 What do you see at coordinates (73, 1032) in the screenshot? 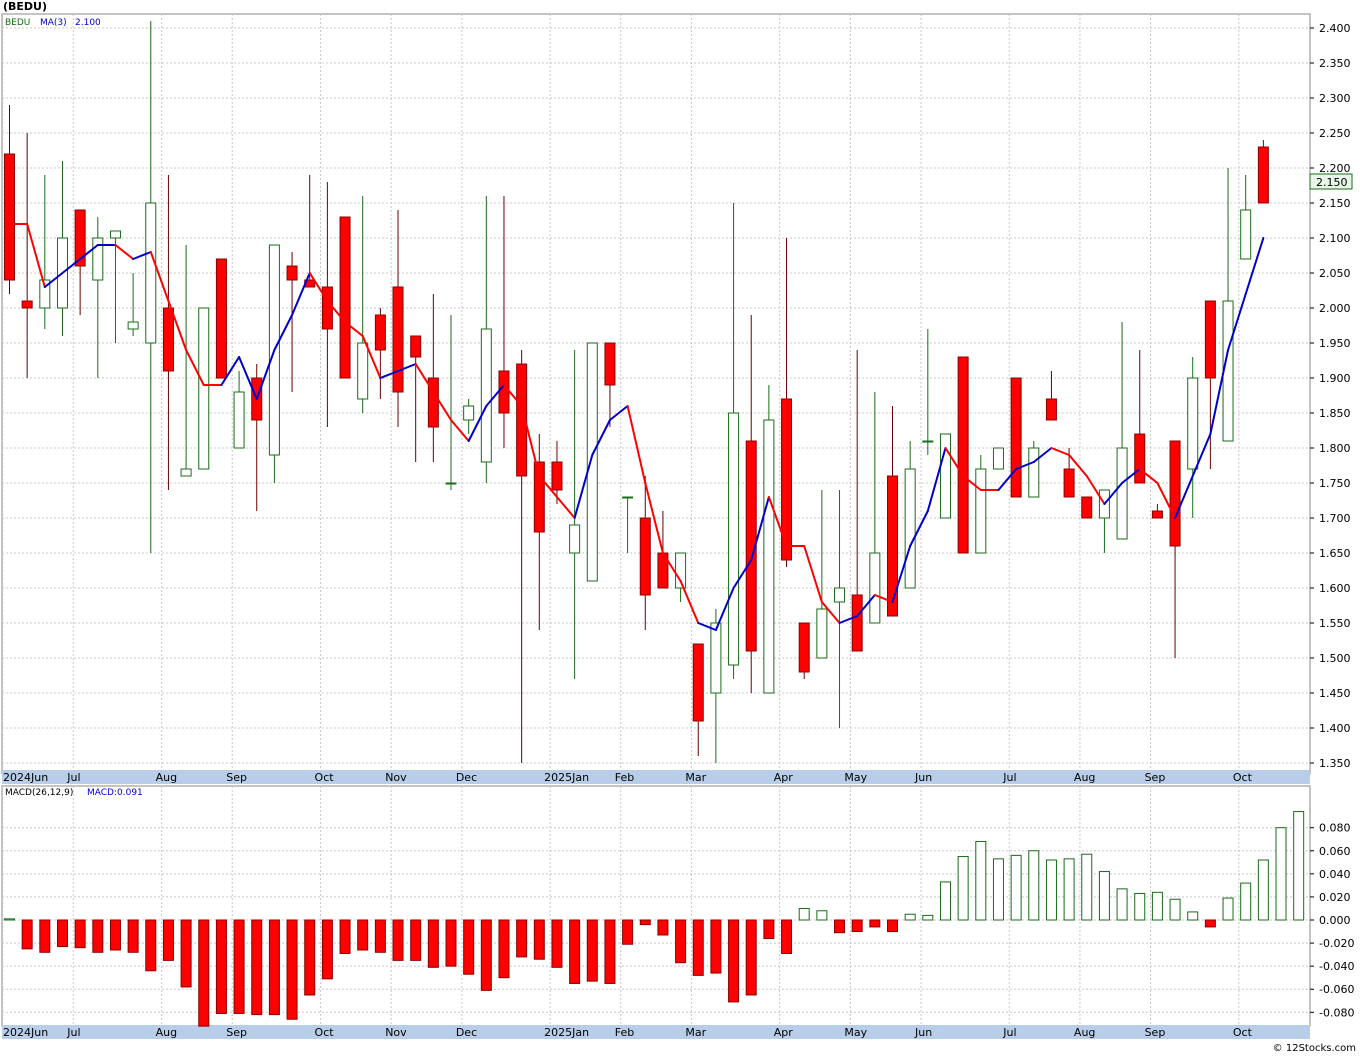
I see `macd-x-tick-label: Jul` at bounding box center [73, 1032].